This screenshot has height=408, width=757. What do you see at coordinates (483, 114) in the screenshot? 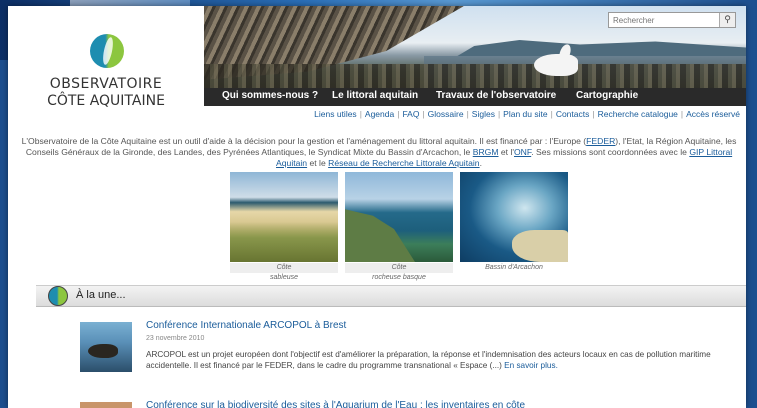
I see `subnav-sigles: Sigles` at bounding box center [483, 114].